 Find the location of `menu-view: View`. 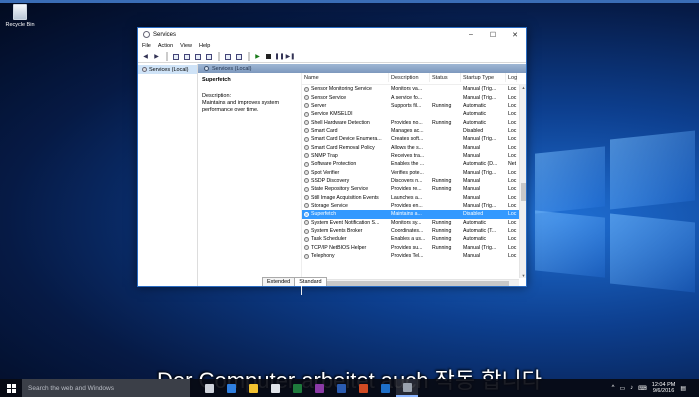

menu-view: View is located at coordinates (186, 46).